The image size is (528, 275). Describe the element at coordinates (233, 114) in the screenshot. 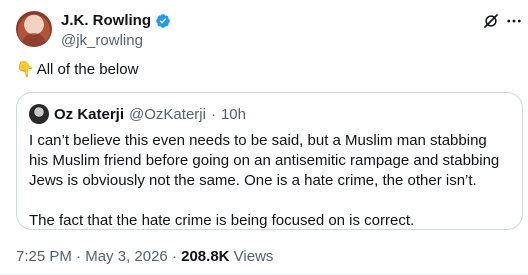

I see `quoted-tweet-time: 10h` at that location.